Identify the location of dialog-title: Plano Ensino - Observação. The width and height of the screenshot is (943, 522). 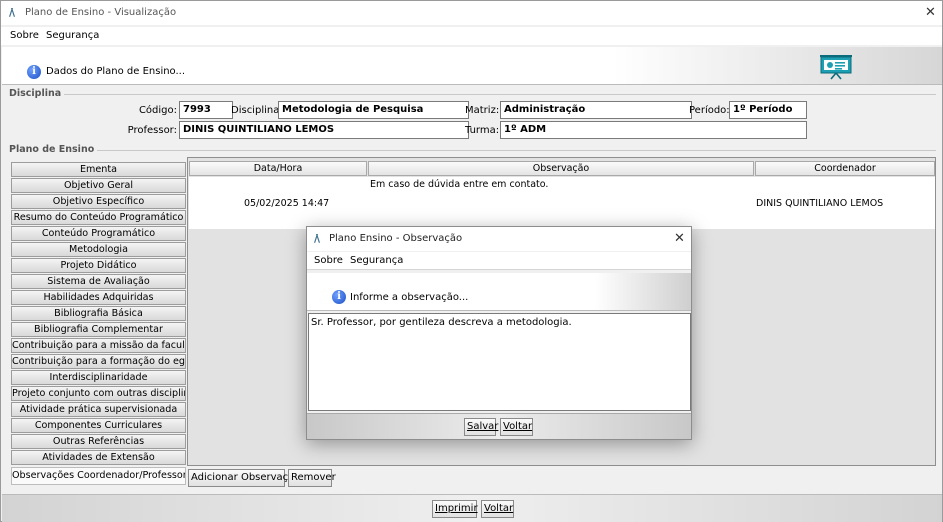
(396, 238).